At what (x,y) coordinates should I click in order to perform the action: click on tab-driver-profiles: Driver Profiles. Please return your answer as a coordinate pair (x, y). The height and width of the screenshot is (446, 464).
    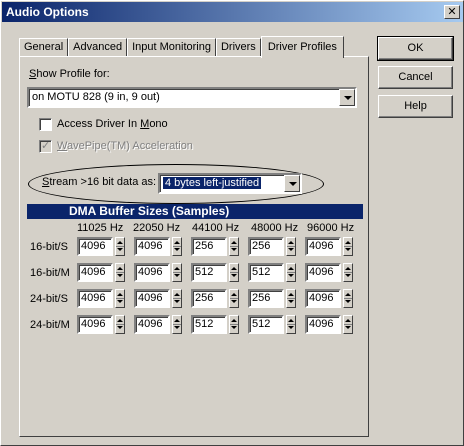
    Looking at the image, I should click on (302, 47).